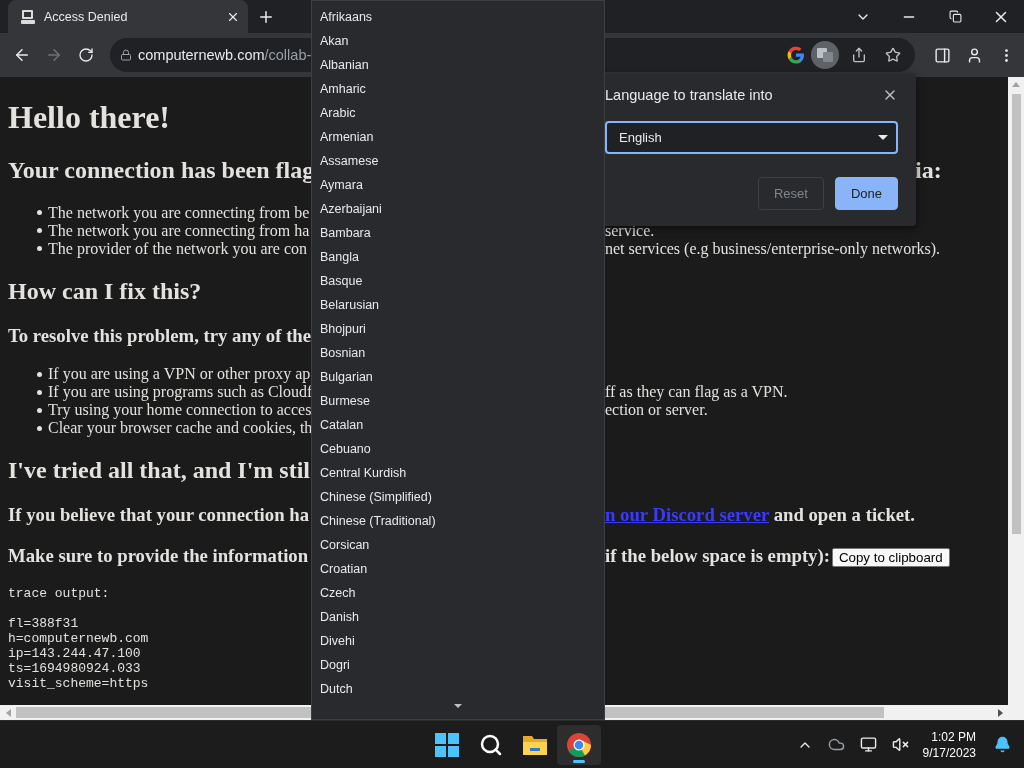  What do you see at coordinates (458, 89) in the screenshot?
I see `language-option: Amharic` at bounding box center [458, 89].